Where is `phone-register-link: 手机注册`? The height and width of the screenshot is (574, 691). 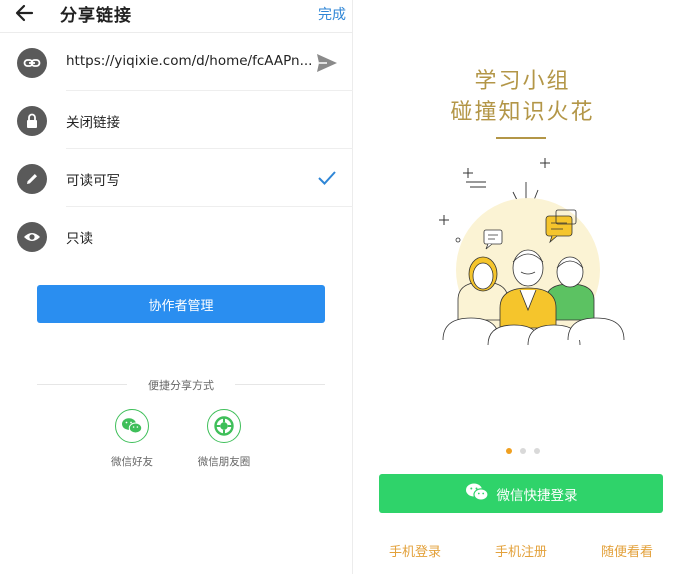
phone-register-link: 手机注册 is located at coordinates (521, 550).